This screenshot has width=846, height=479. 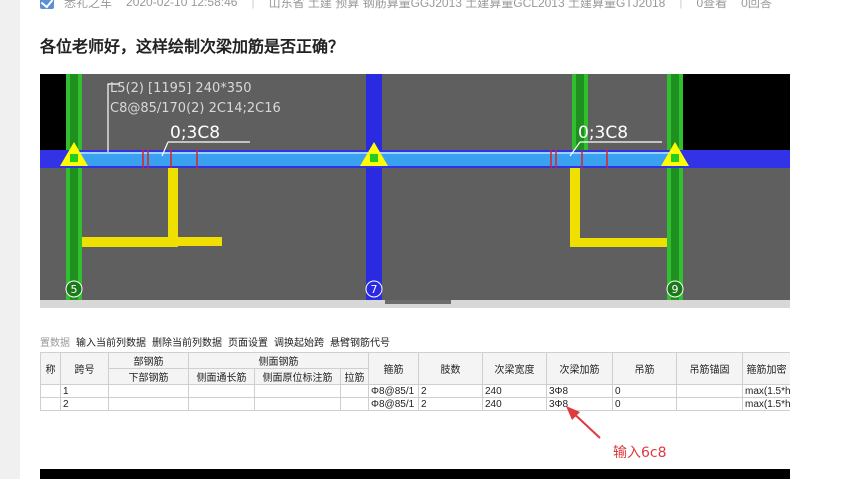 I want to click on cell-span: 2, so click(x=84, y=404).